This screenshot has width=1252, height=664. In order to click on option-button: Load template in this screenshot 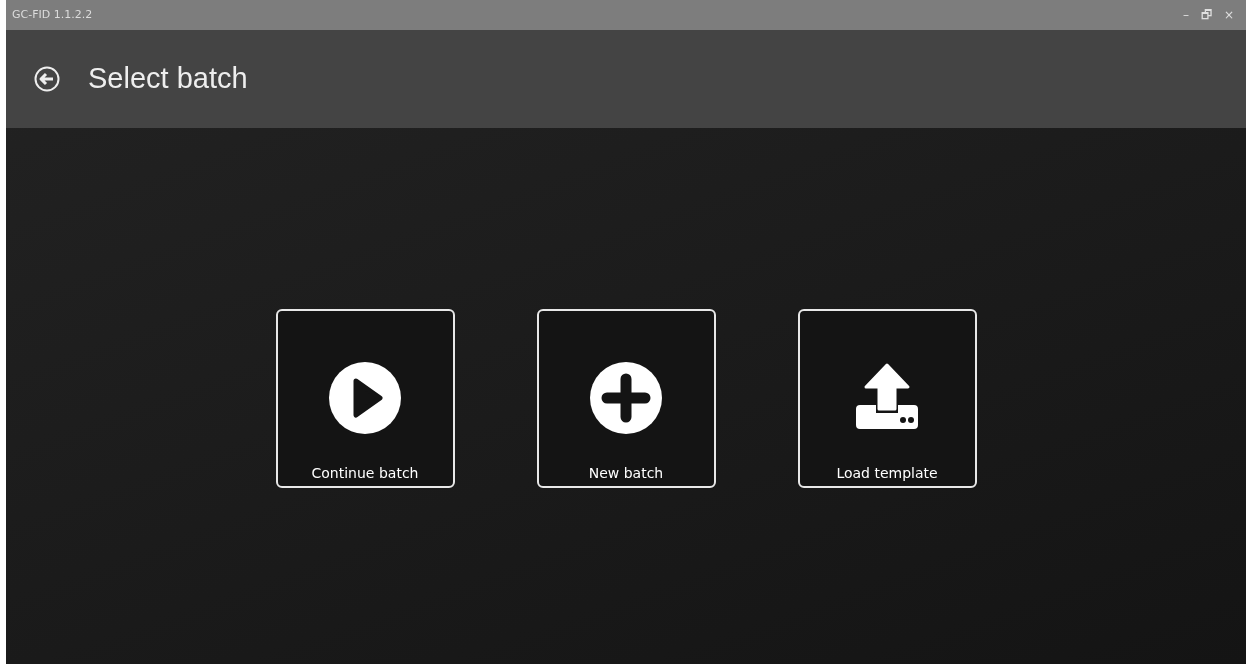, I will do `click(887, 398)`.